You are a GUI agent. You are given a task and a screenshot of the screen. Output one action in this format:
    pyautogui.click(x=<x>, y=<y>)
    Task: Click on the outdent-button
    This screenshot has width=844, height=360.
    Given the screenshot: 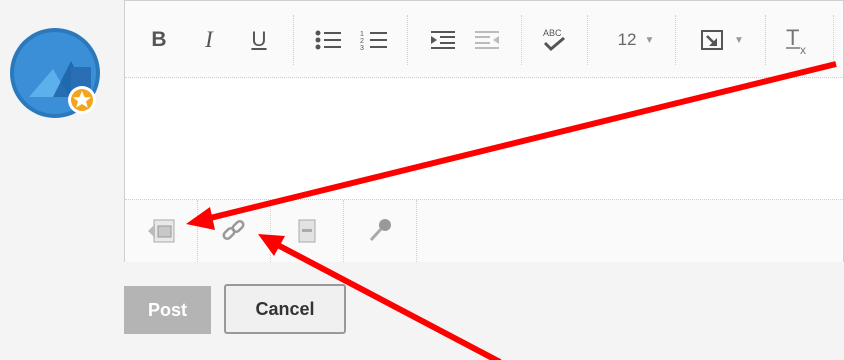 What is the action you would take?
    pyautogui.click(x=487, y=40)
    